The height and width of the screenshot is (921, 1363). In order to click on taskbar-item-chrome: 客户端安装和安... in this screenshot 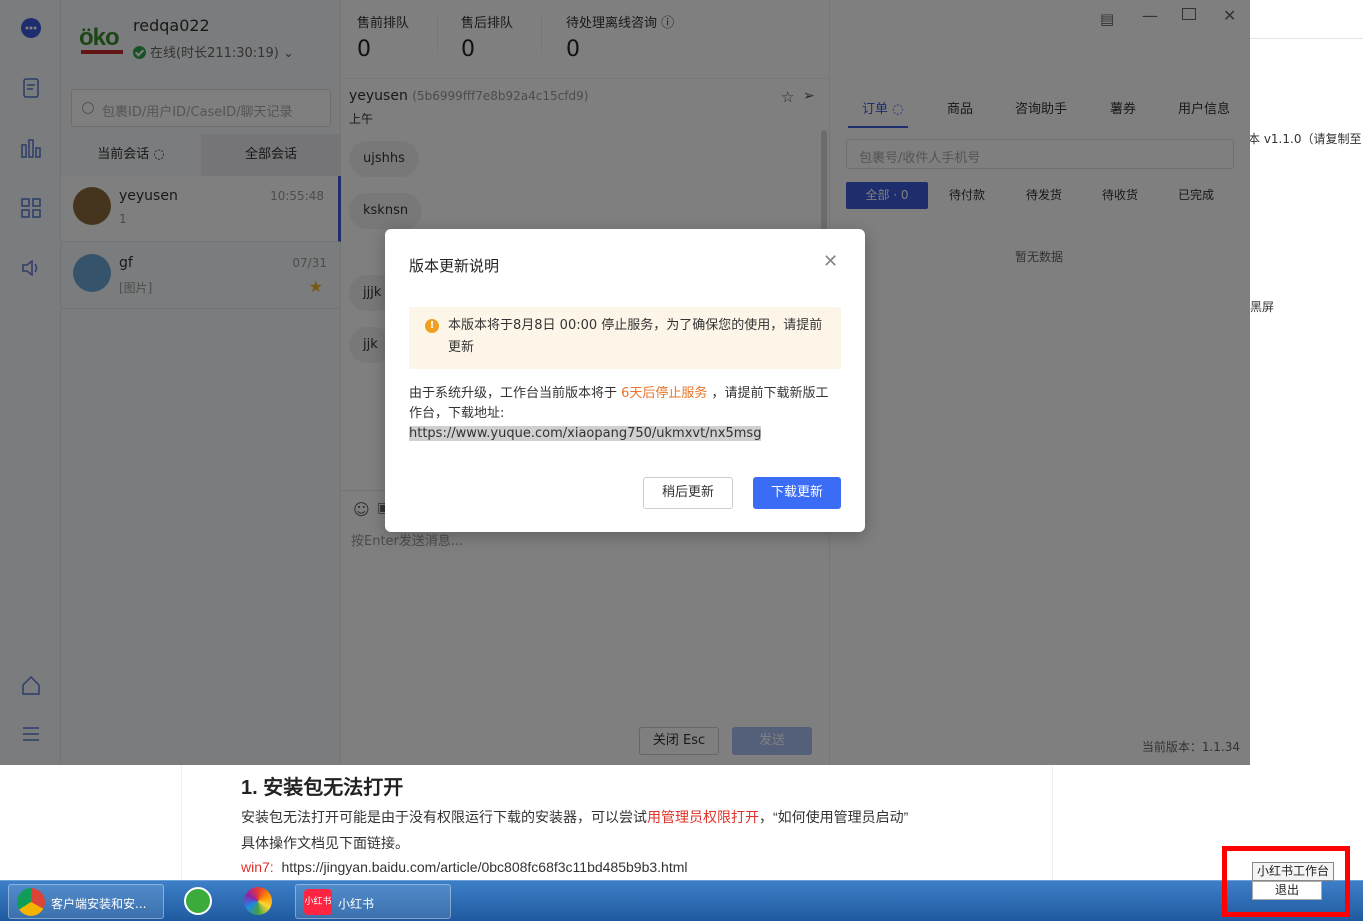, I will do `click(86, 901)`.